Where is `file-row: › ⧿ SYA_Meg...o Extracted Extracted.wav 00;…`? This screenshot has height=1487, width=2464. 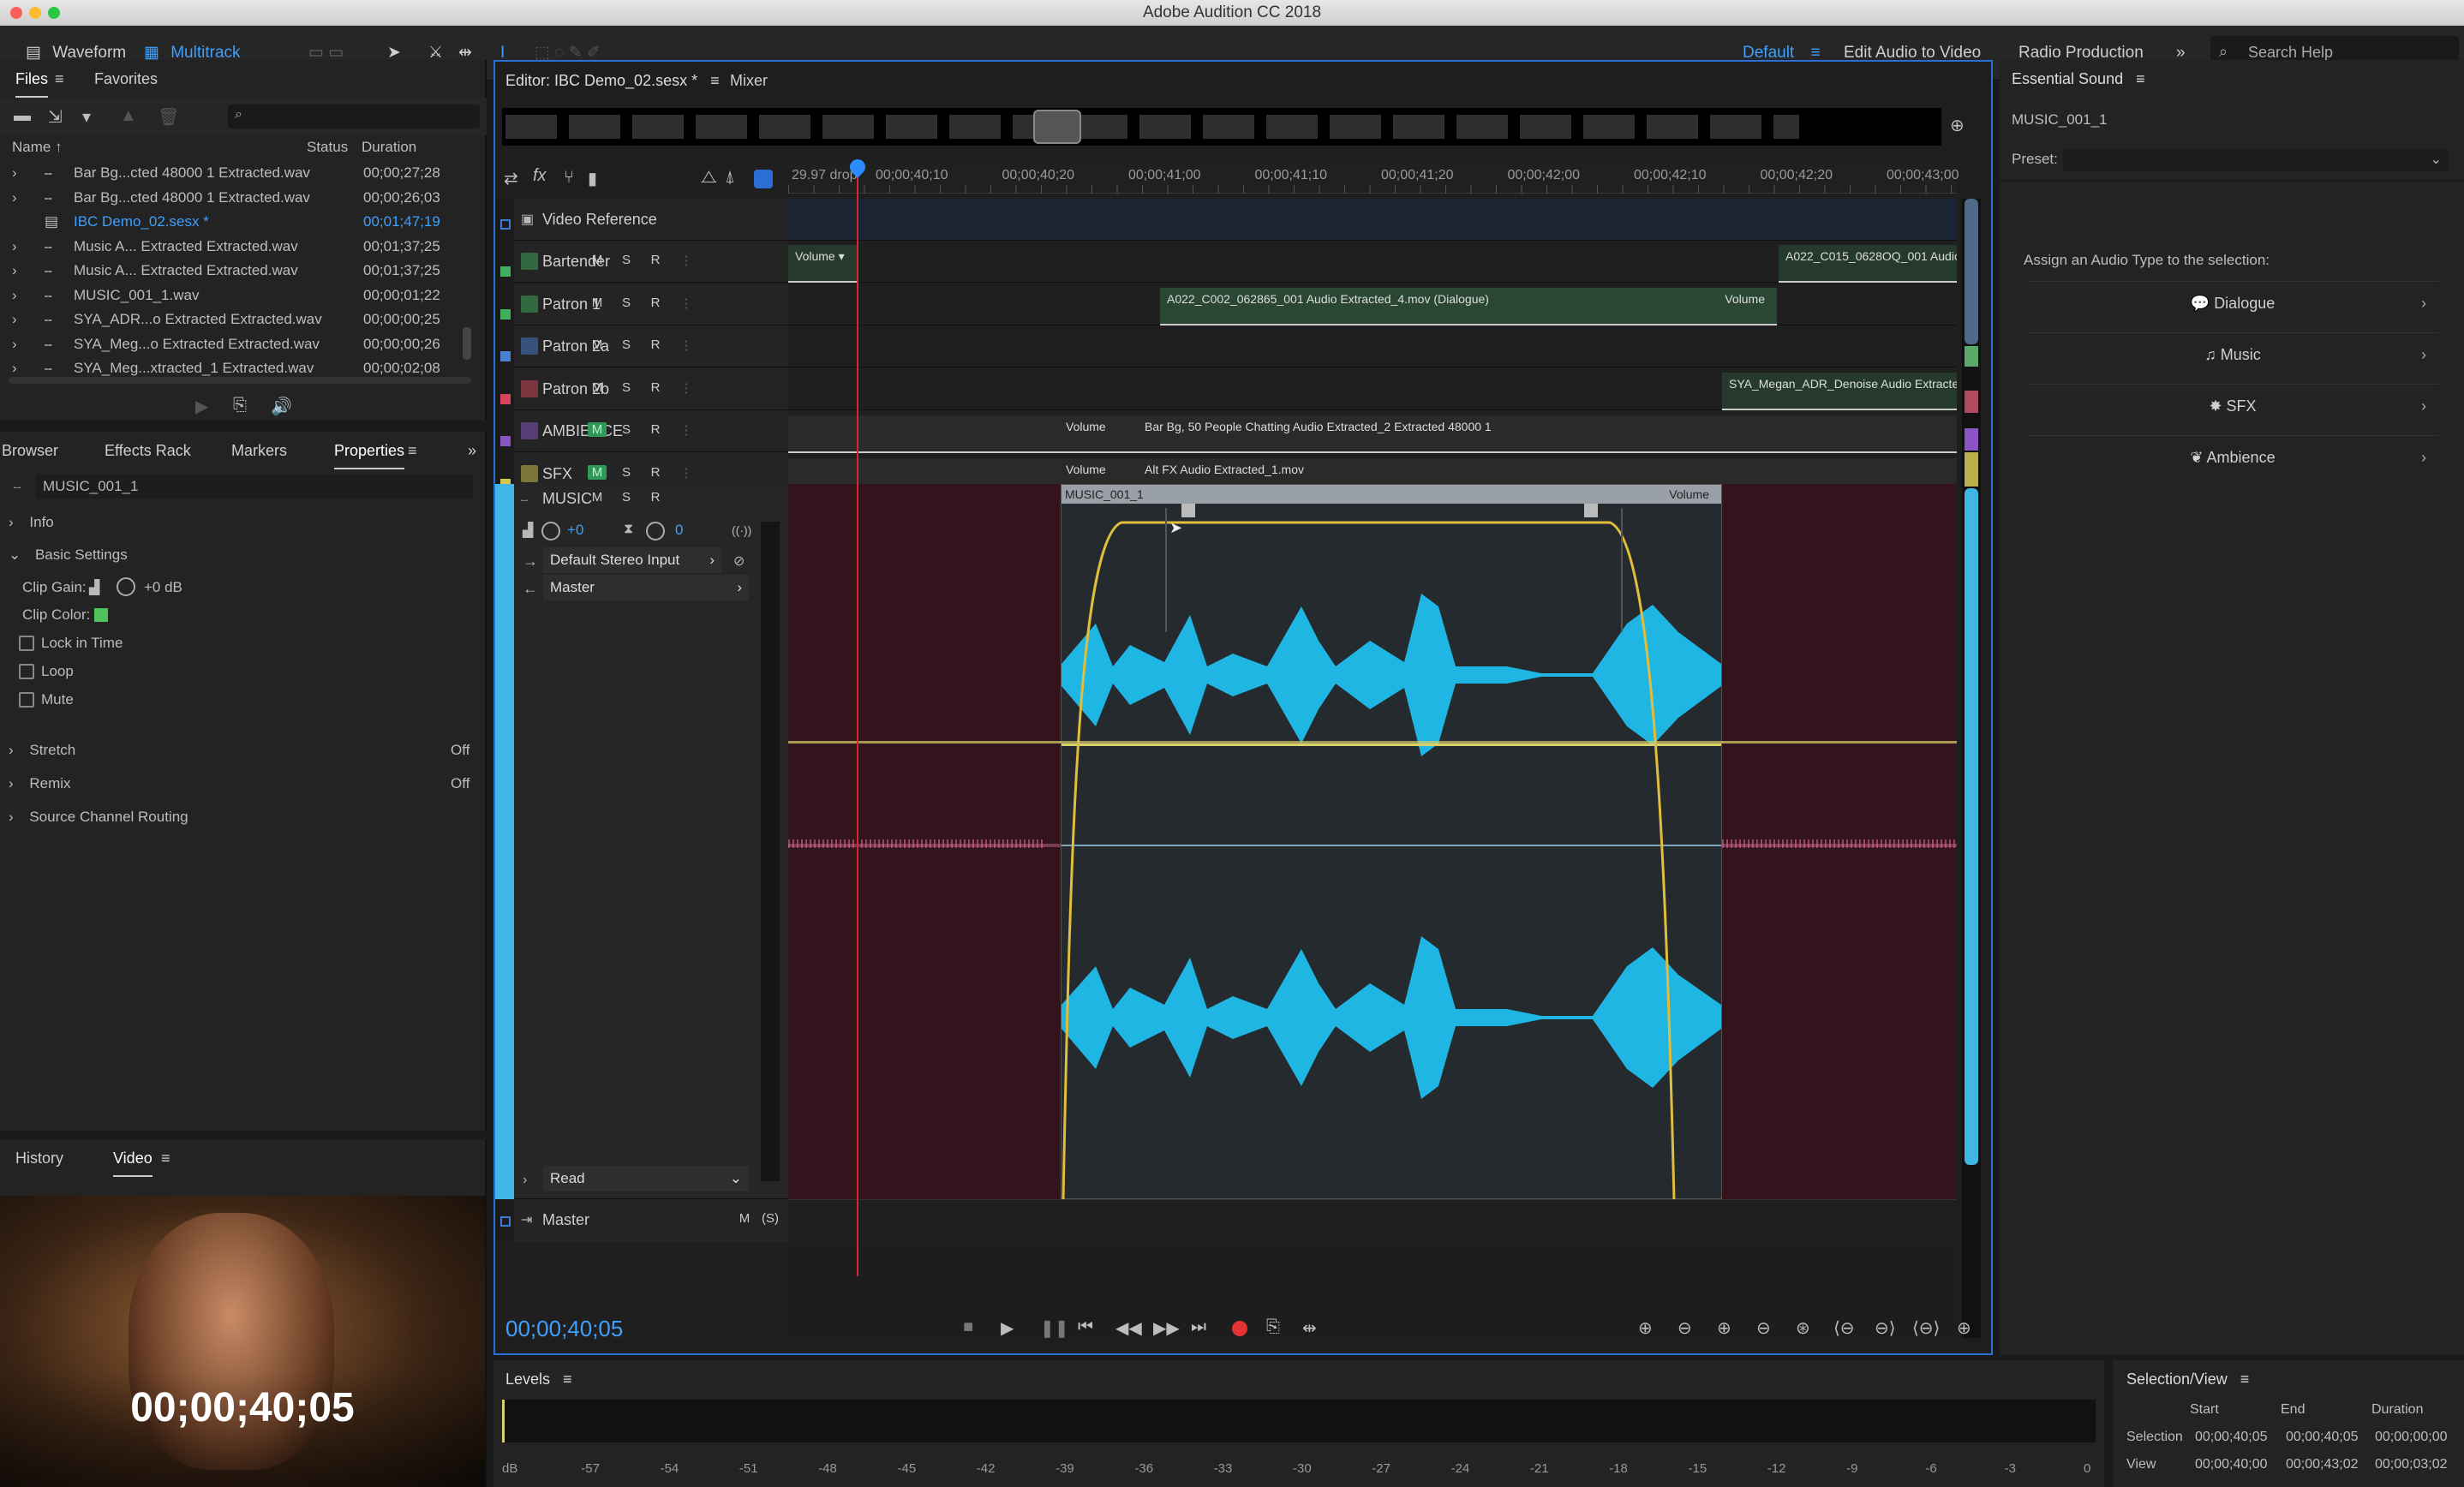 file-row: › ⧿ SYA_Meg...o Extracted Extracted.wav 00;… is located at coordinates (238, 344).